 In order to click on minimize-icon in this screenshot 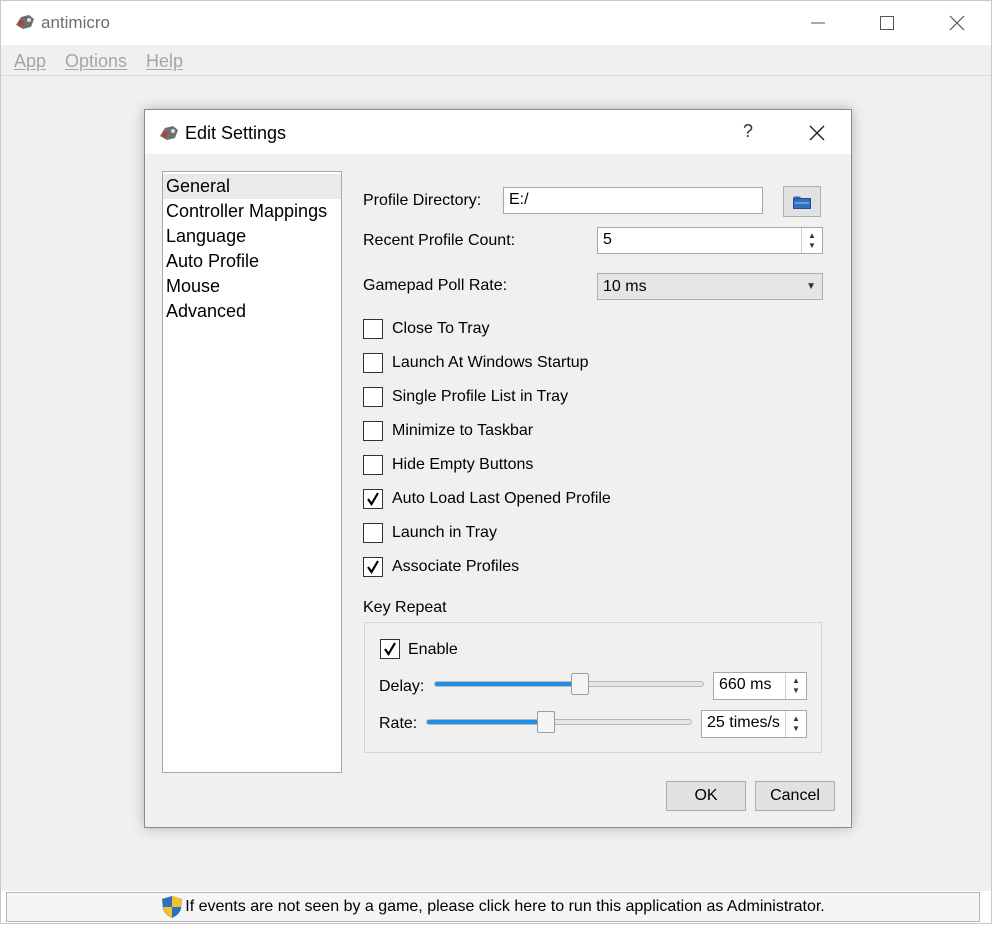, I will do `click(818, 22)`.